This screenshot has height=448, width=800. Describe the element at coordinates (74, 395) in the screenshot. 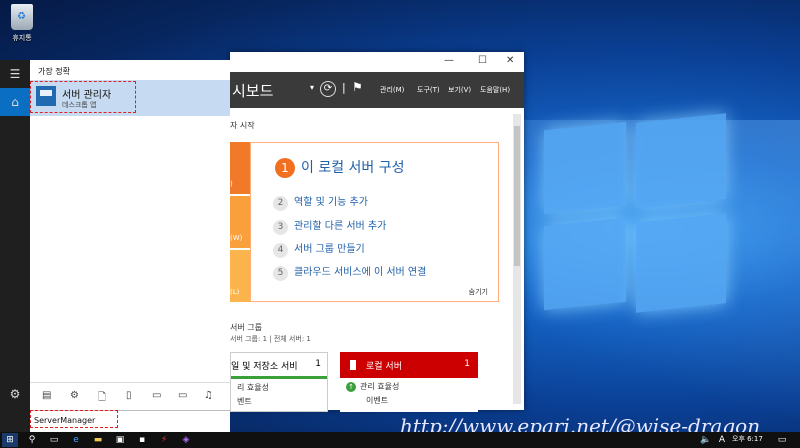

I see `settings-filter-icon: ⚙` at that location.